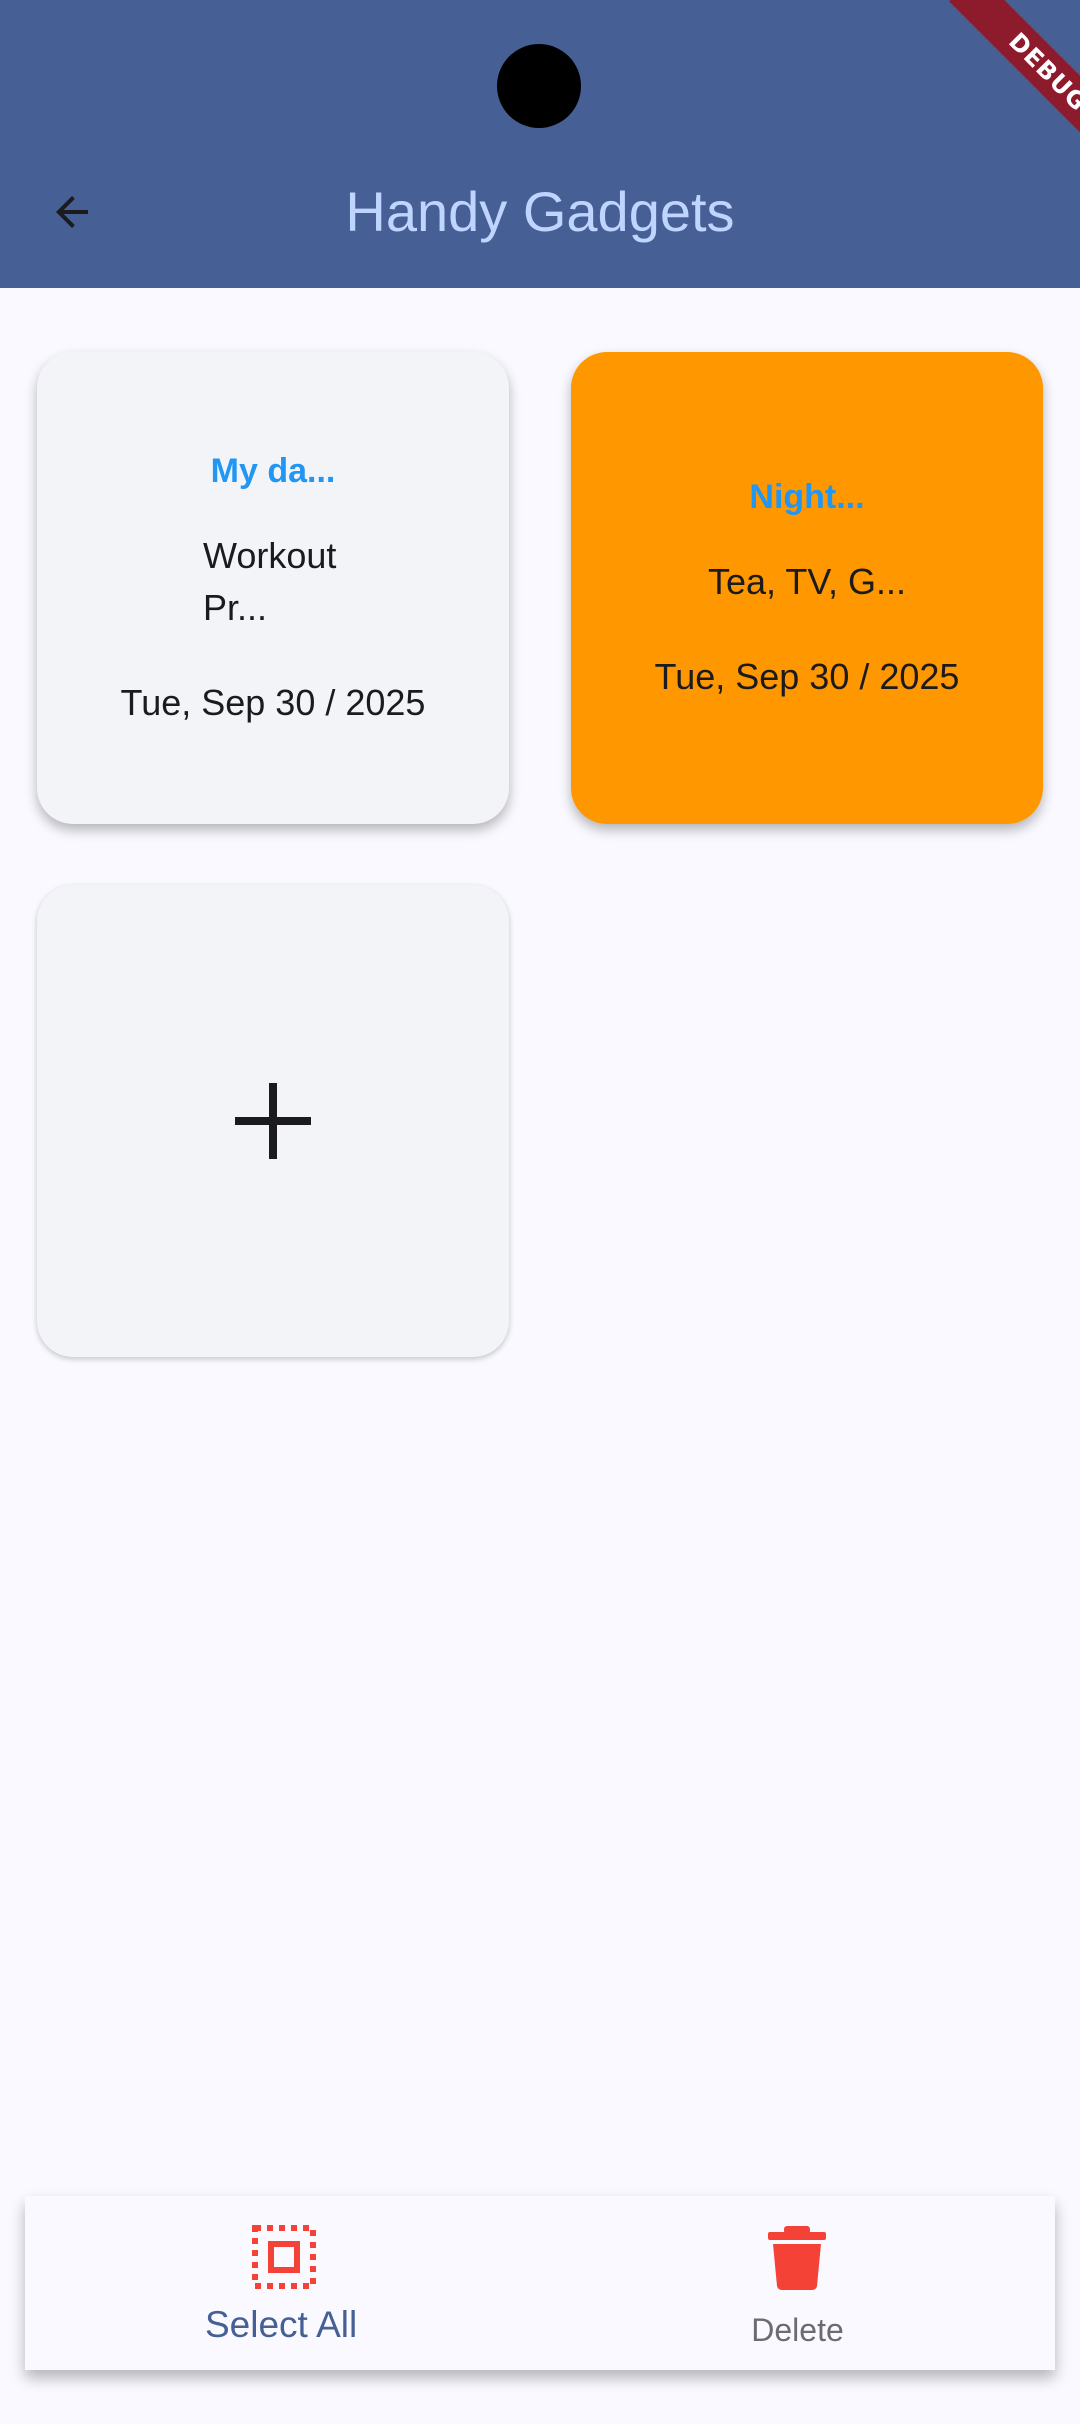 The image size is (1080, 2424). I want to click on add-note-button, so click(273, 1121).